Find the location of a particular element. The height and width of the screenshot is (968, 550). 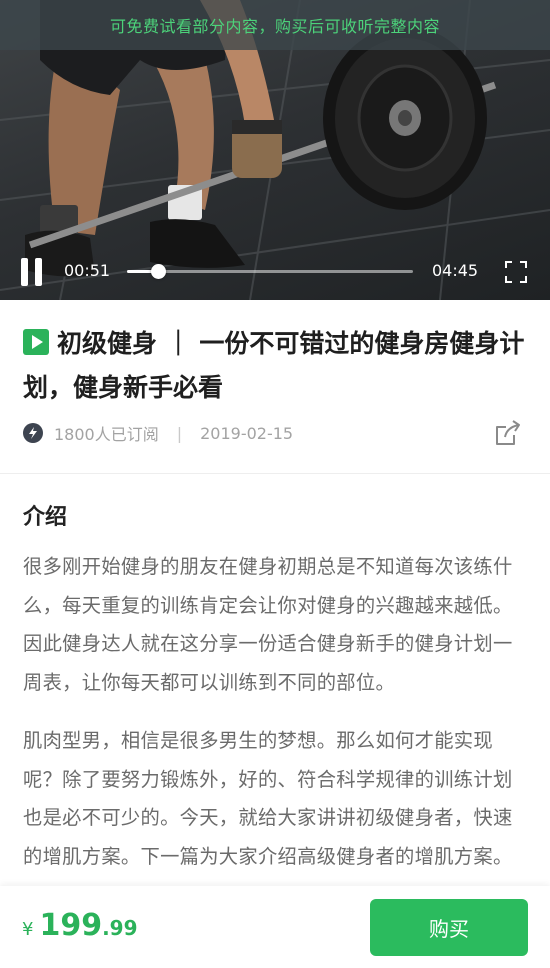

subscriber-count: 1800人已订阅 is located at coordinates (106, 434).